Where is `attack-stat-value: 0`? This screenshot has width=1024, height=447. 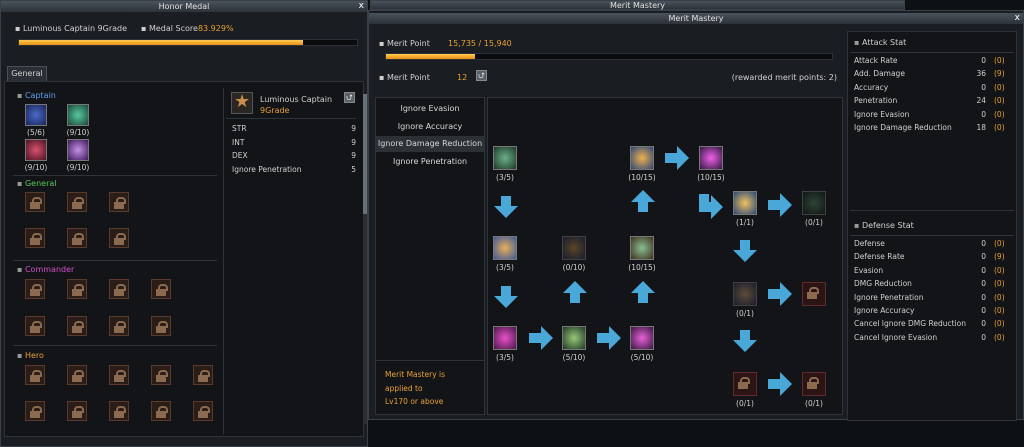
attack-stat-value: 0 is located at coordinates (983, 60).